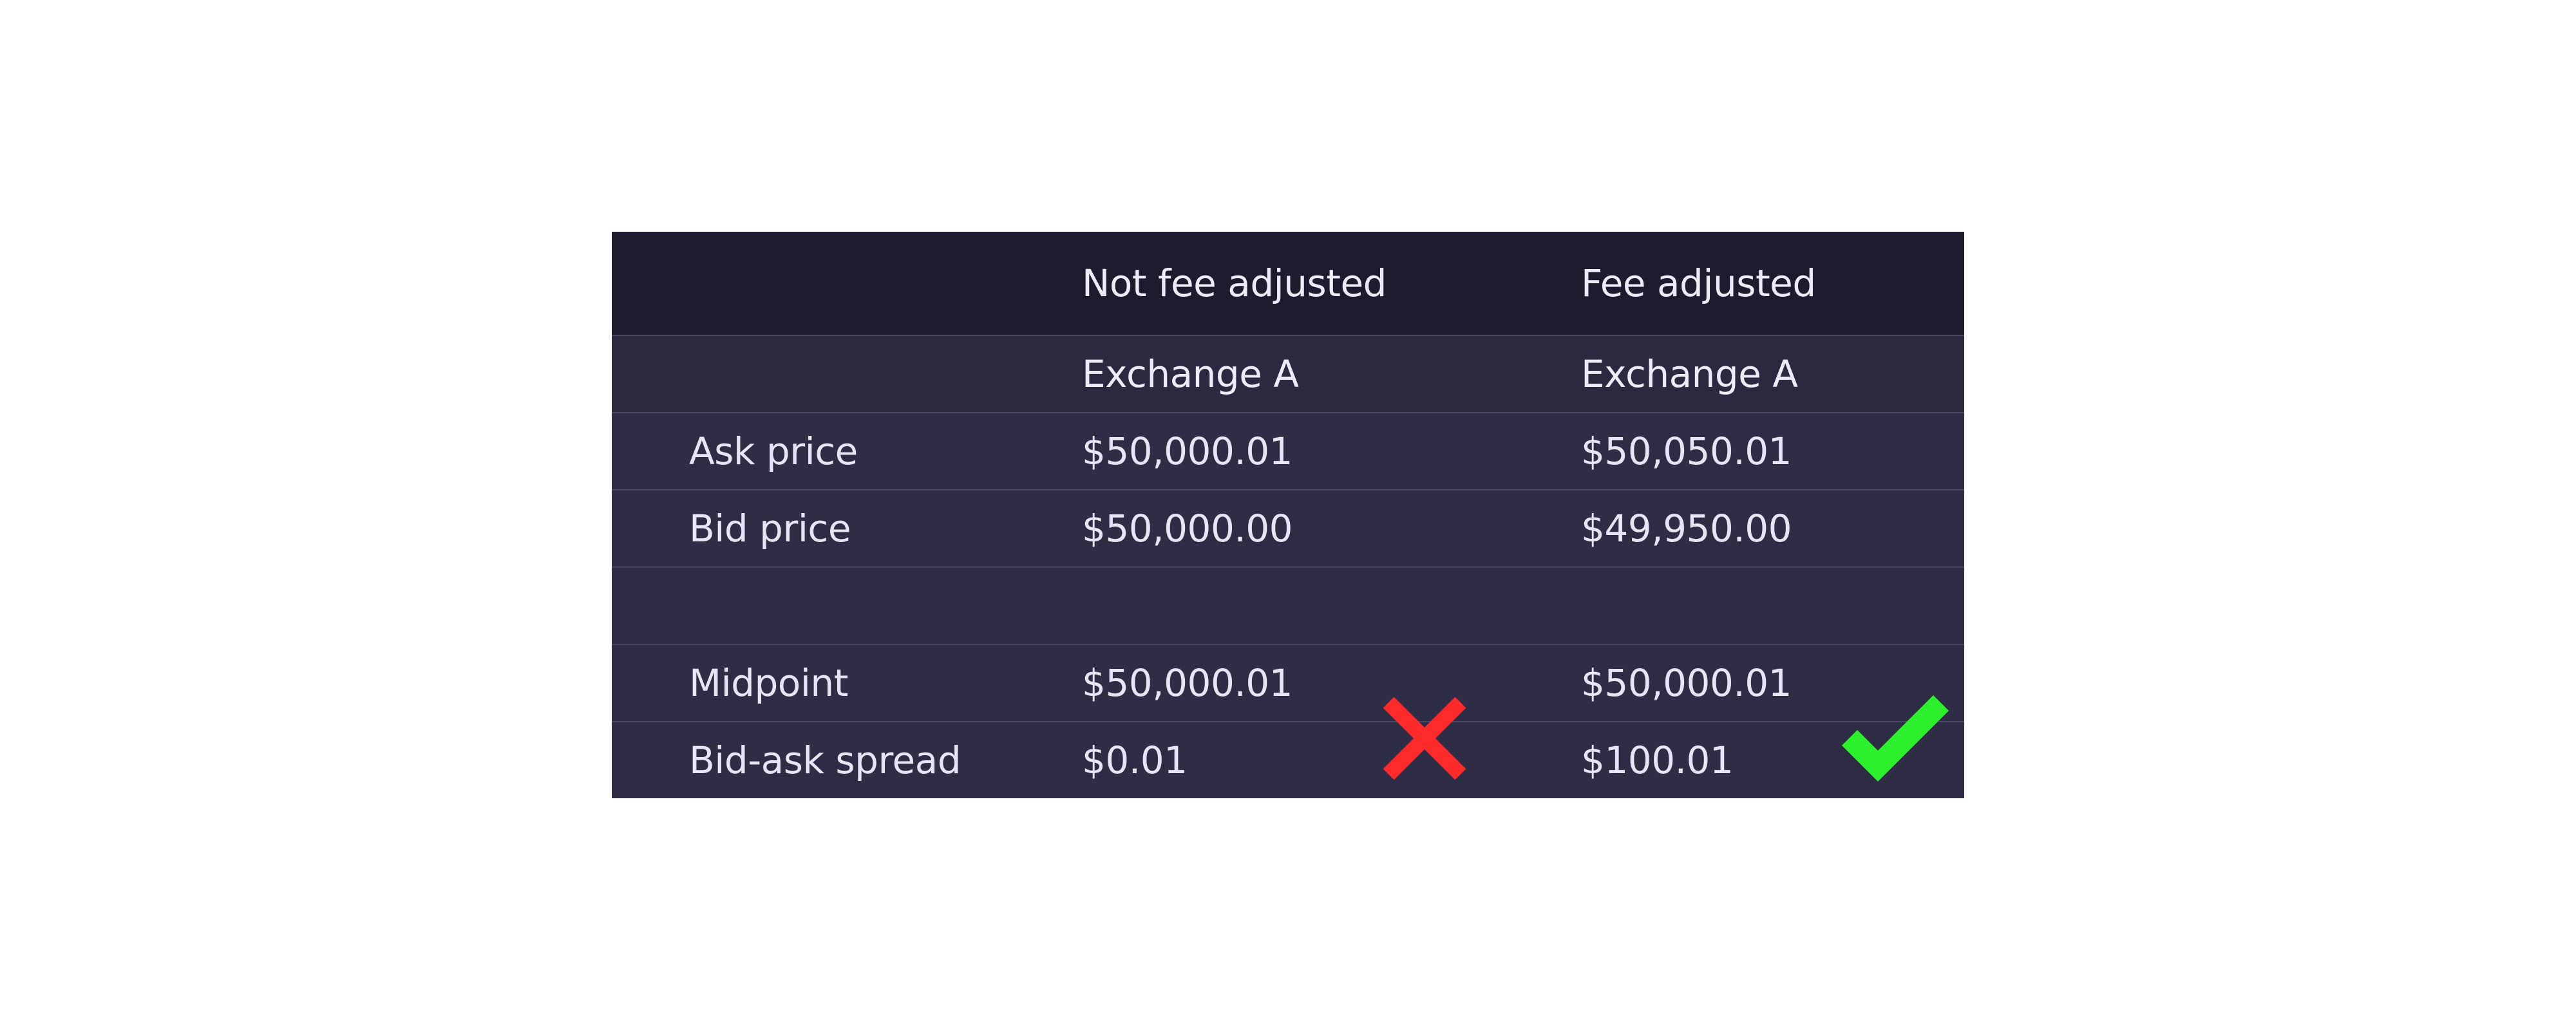 This screenshot has width=2576, height=1030. Describe the element at coordinates (1424, 738) in the screenshot. I see `x-mark-icon` at that location.